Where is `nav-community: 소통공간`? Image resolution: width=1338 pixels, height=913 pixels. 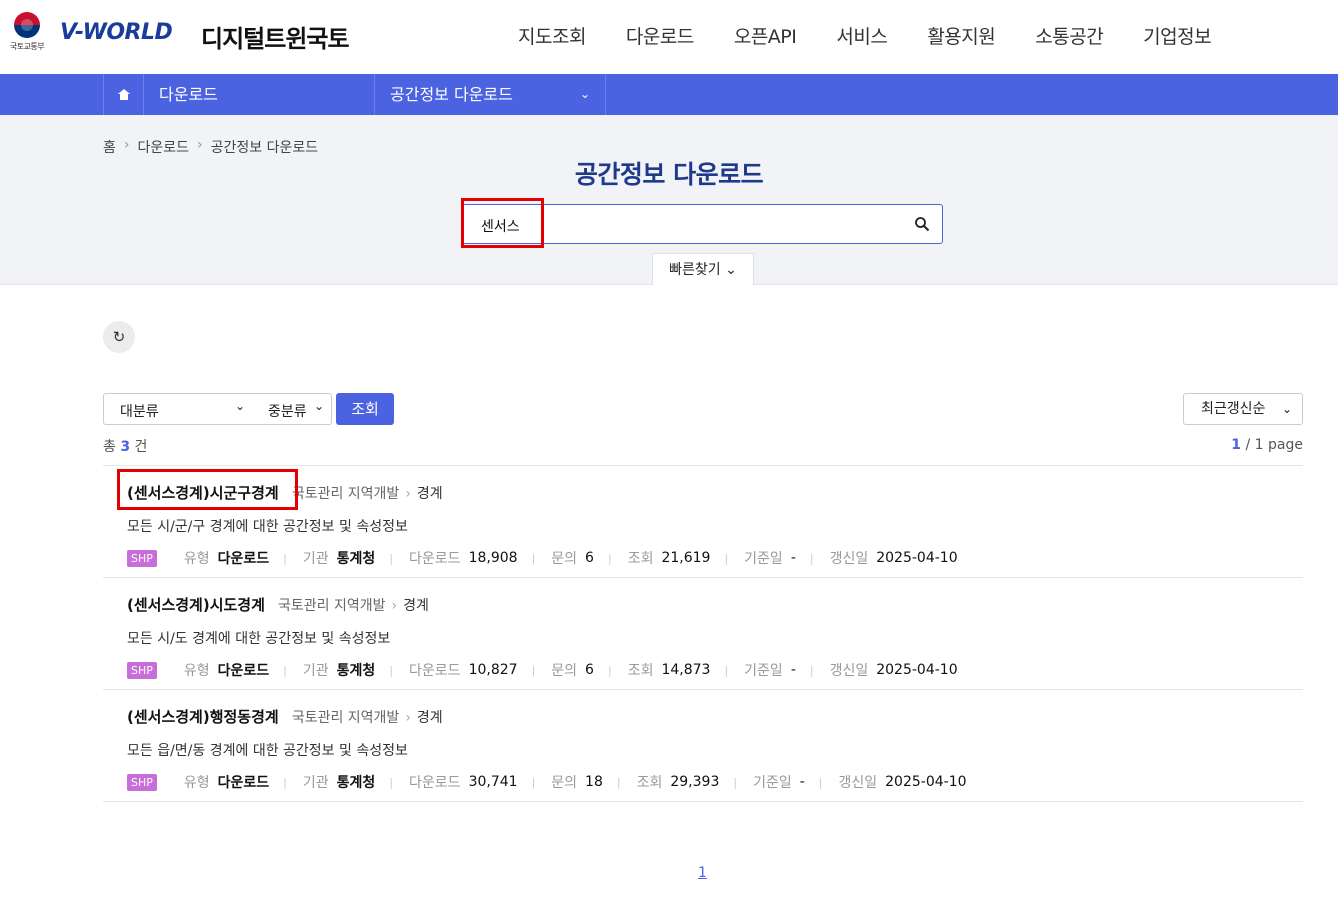 nav-community: 소통공간 is located at coordinates (1069, 35).